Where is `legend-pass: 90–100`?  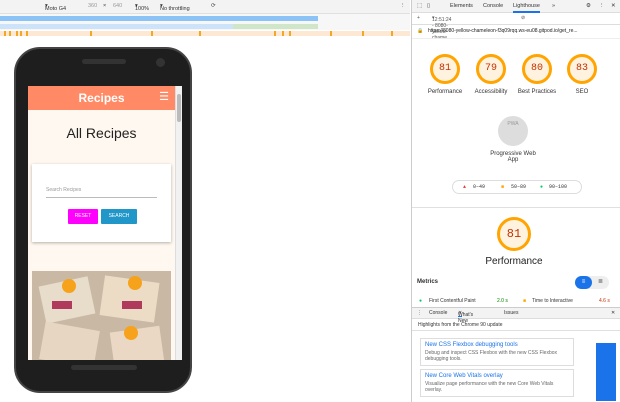
legend-pass: 90–100 is located at coordinates (558, 187).